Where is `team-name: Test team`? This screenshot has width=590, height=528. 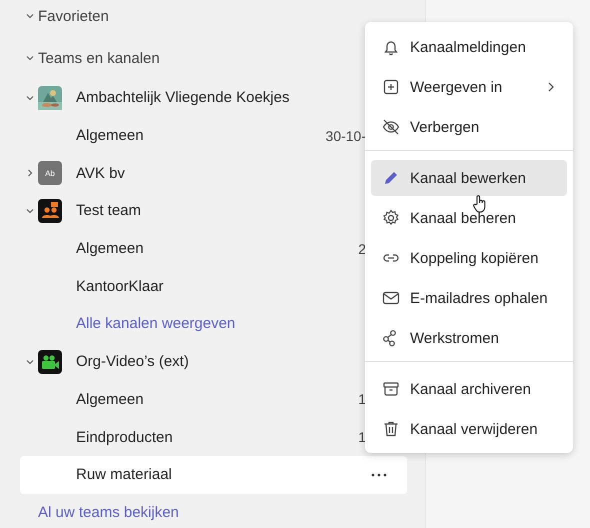
team-name: Test team is located at coordinates (109, 211).